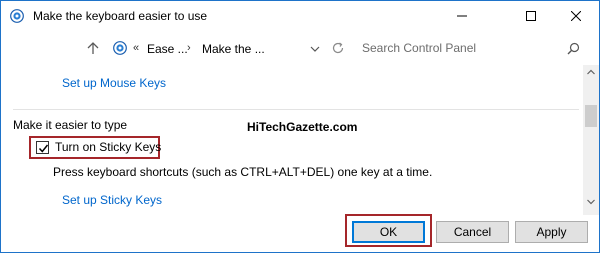 This screenshot has height=253, width=600. Describe the element at coordinates (93, 48) in the screenshot. I see `up-arrow-icon` at that location.